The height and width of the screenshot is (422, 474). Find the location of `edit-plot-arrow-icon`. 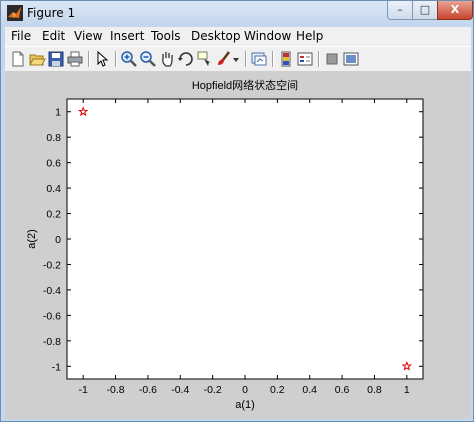

edit-plot-arrow-icon is located at coordinates (102, 59).